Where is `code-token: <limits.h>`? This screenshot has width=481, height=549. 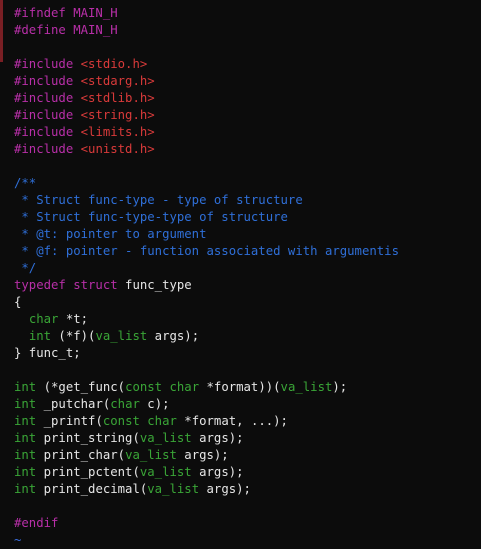
code-token: <limits.h> is located at coordinates (117, 132).